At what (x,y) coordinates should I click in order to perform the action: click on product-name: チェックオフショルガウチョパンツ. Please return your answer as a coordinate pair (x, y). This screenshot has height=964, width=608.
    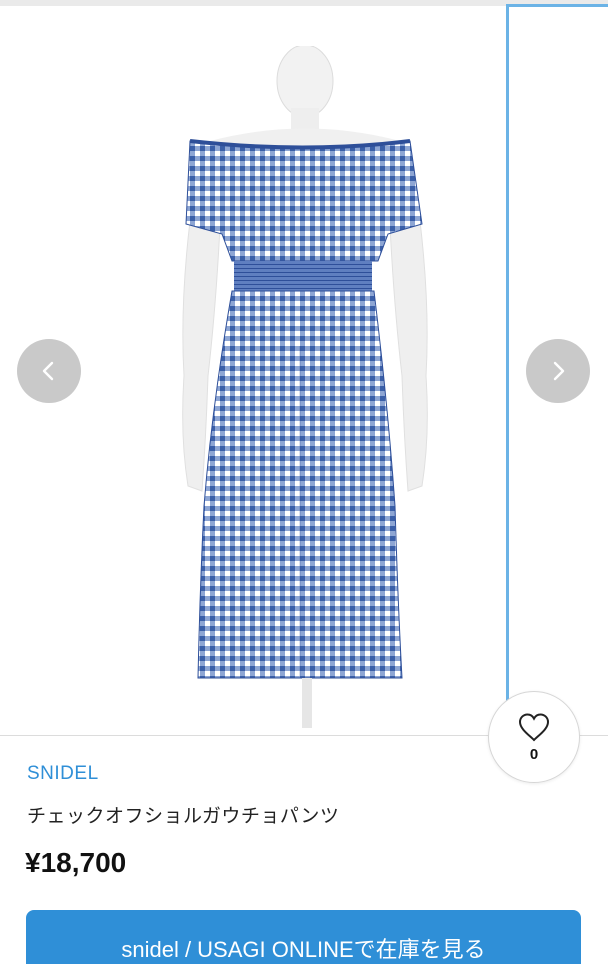
    Looking at the image, I should click on (183, 816).